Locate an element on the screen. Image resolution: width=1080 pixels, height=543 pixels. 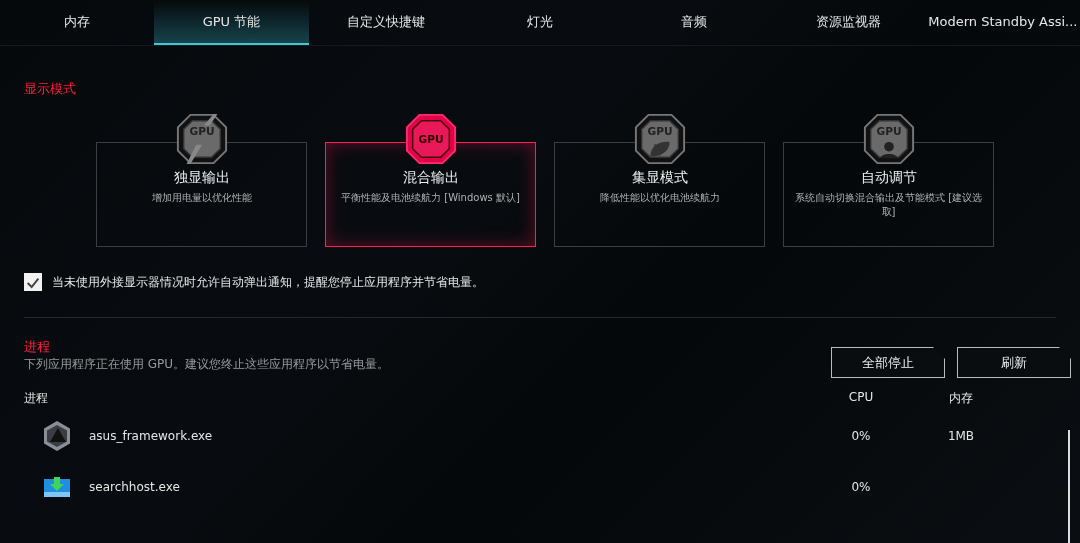
mode-card: 集显模式 降低性能以优化电池续航力 is located at coordinates (659, 194).